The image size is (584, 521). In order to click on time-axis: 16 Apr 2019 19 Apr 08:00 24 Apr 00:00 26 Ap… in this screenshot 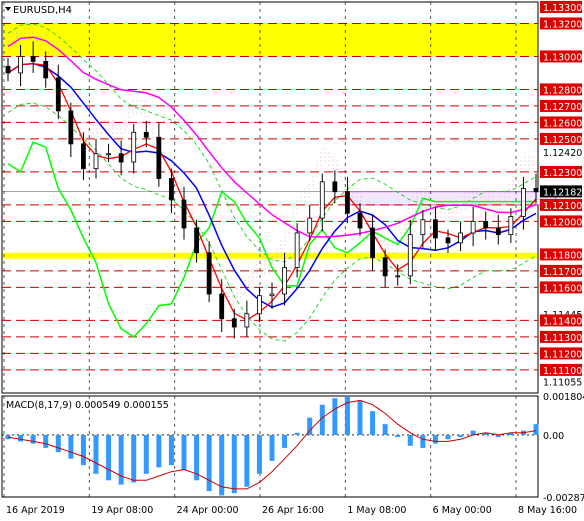, I will do `click(291, 510)`.